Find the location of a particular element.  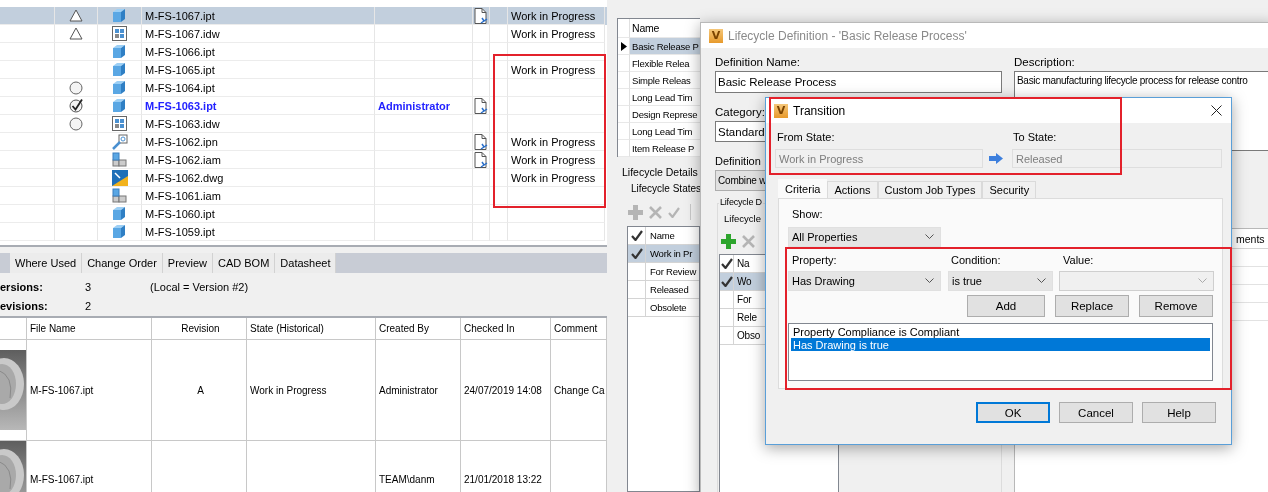

file-name-cell: M-FS-1065.ipt is located at coordinates (258, 70).